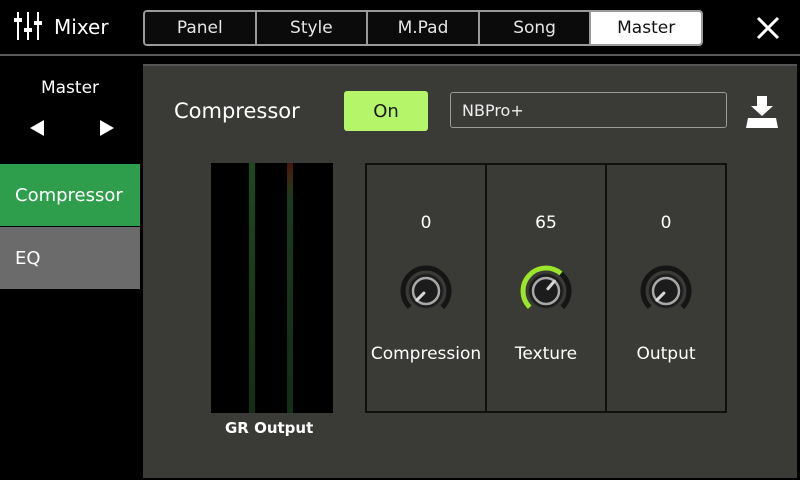 The width and height of the screenshot is (800, 480). Describe the element at coordinates (81, 27) in the screenshot. I see `app-title: Mixer` at that location.